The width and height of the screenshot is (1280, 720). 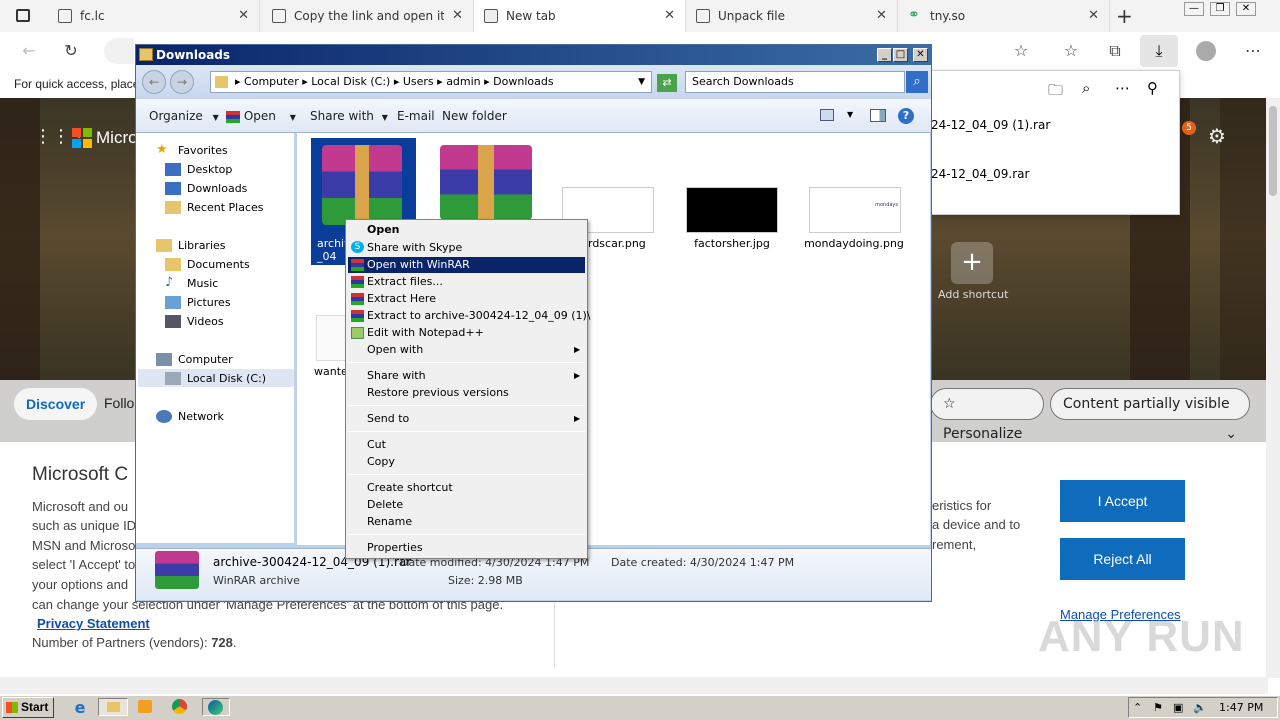 What do you see at coordinates (184, 116) in the screenshot?
I see `organize-menu: Organize ▼` at bounding box center [184, 116].